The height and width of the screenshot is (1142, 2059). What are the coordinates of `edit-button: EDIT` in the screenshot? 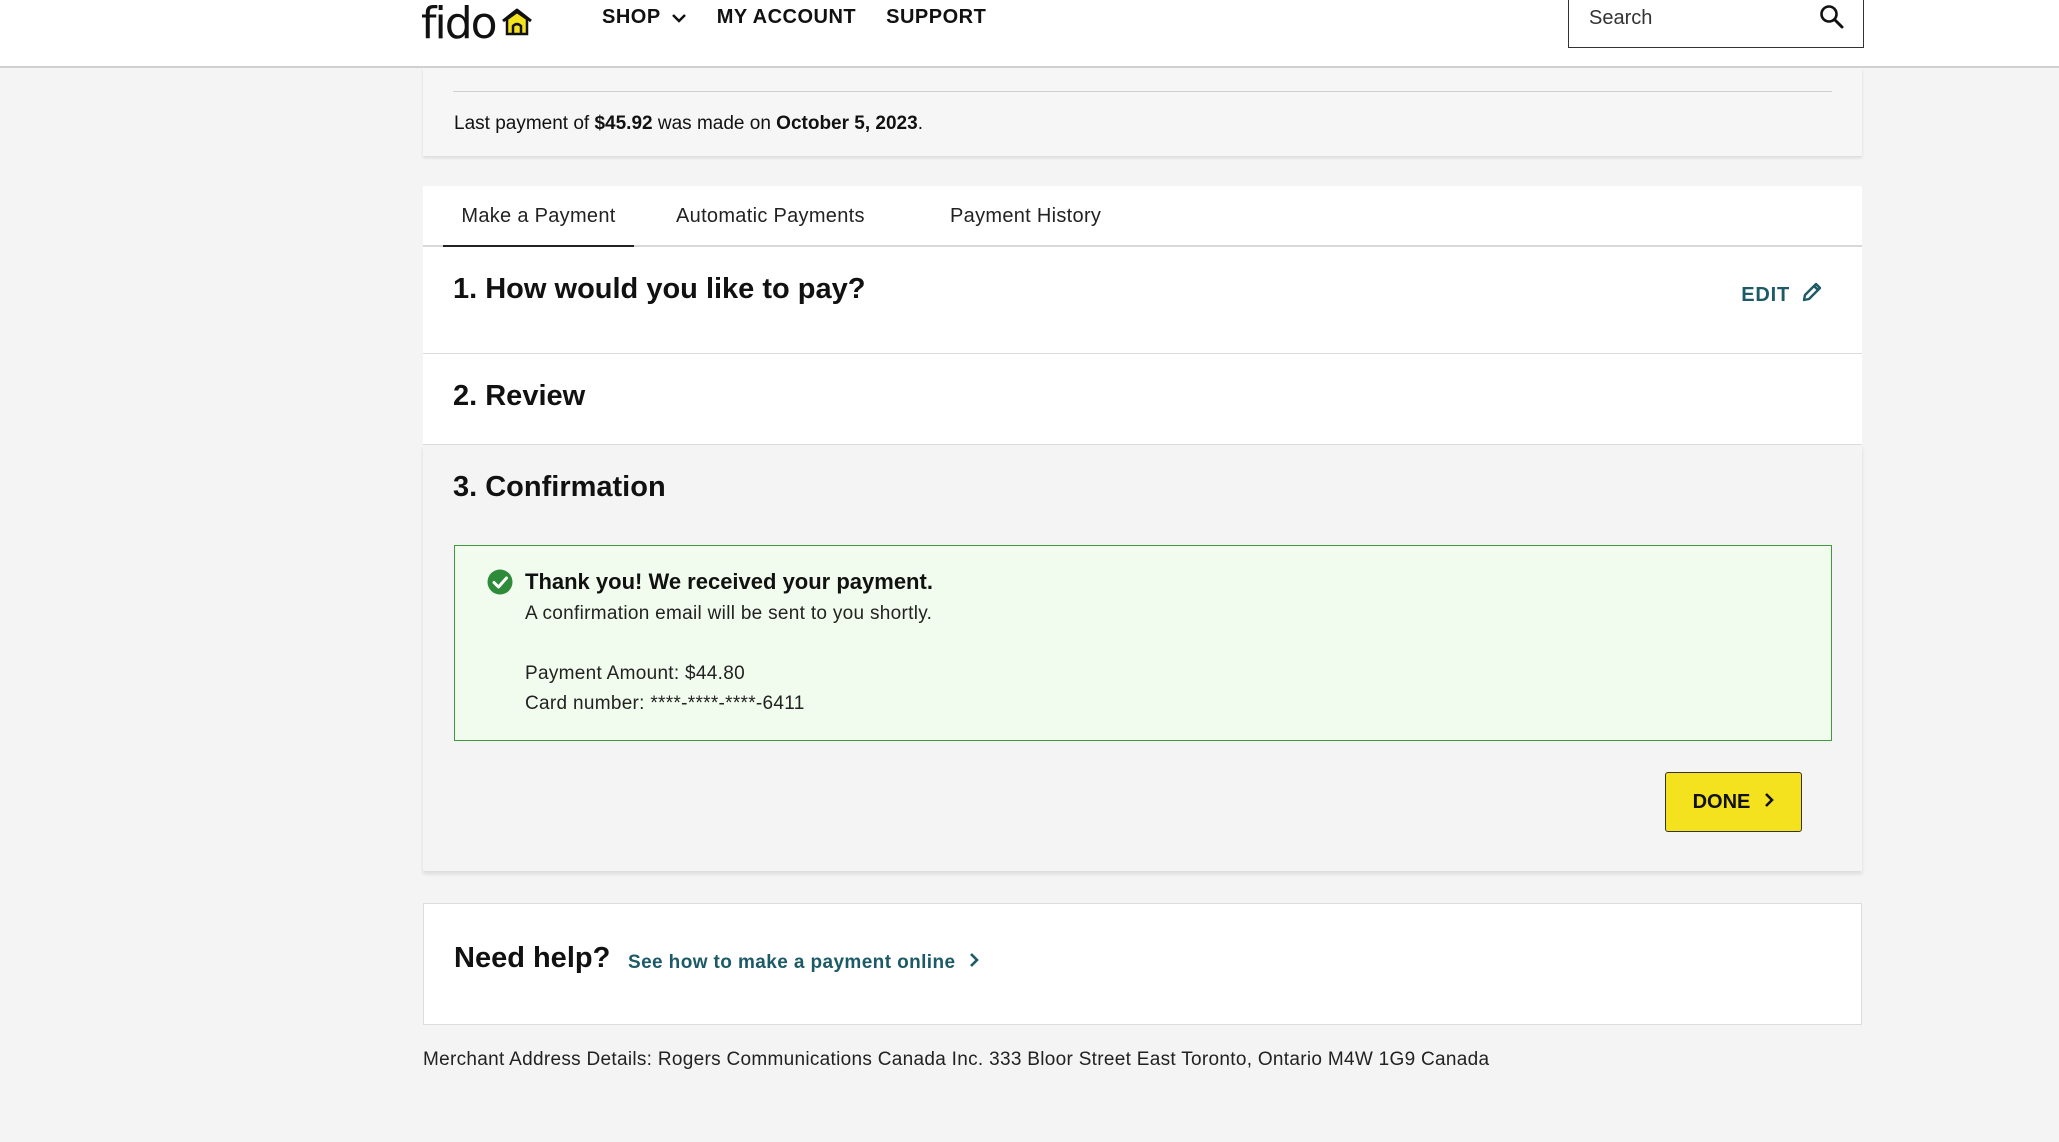 It's located at (1782, 295).